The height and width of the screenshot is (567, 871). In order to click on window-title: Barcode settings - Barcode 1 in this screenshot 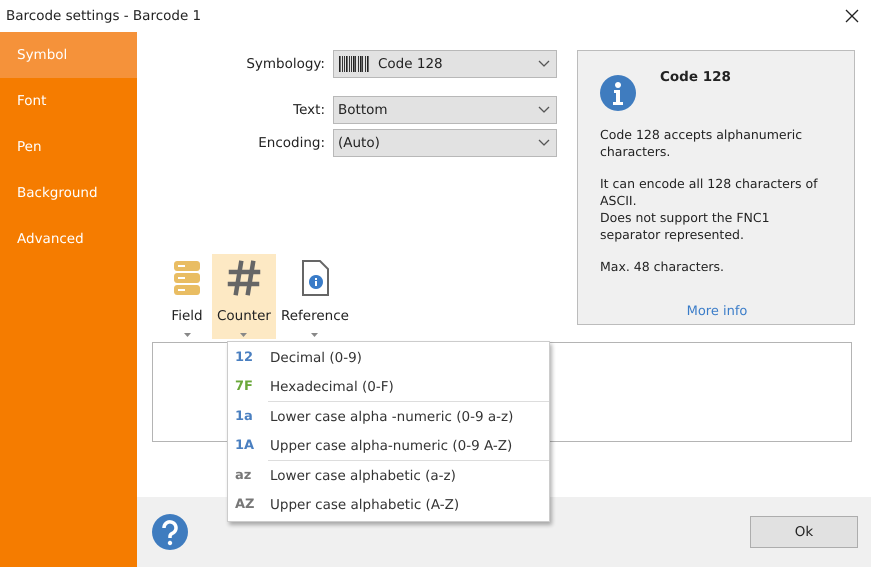, I will do `click(104, 16)`.